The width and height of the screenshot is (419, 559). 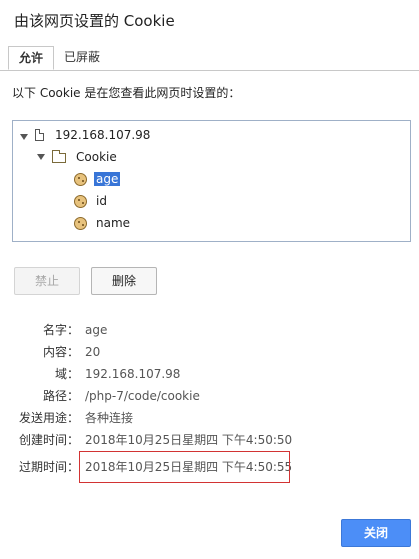 What do you see at coordinates (124, 281) in the screenshot?
I see `delete-button: 删除` at bounding box center [124, 281].